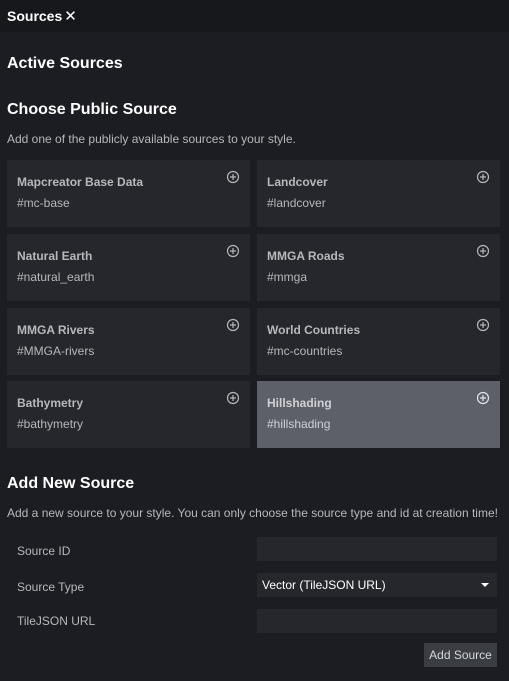 The width and height of the screenshot is (509, 681). I want to click on tab-label: Sources, so click(35, 16).